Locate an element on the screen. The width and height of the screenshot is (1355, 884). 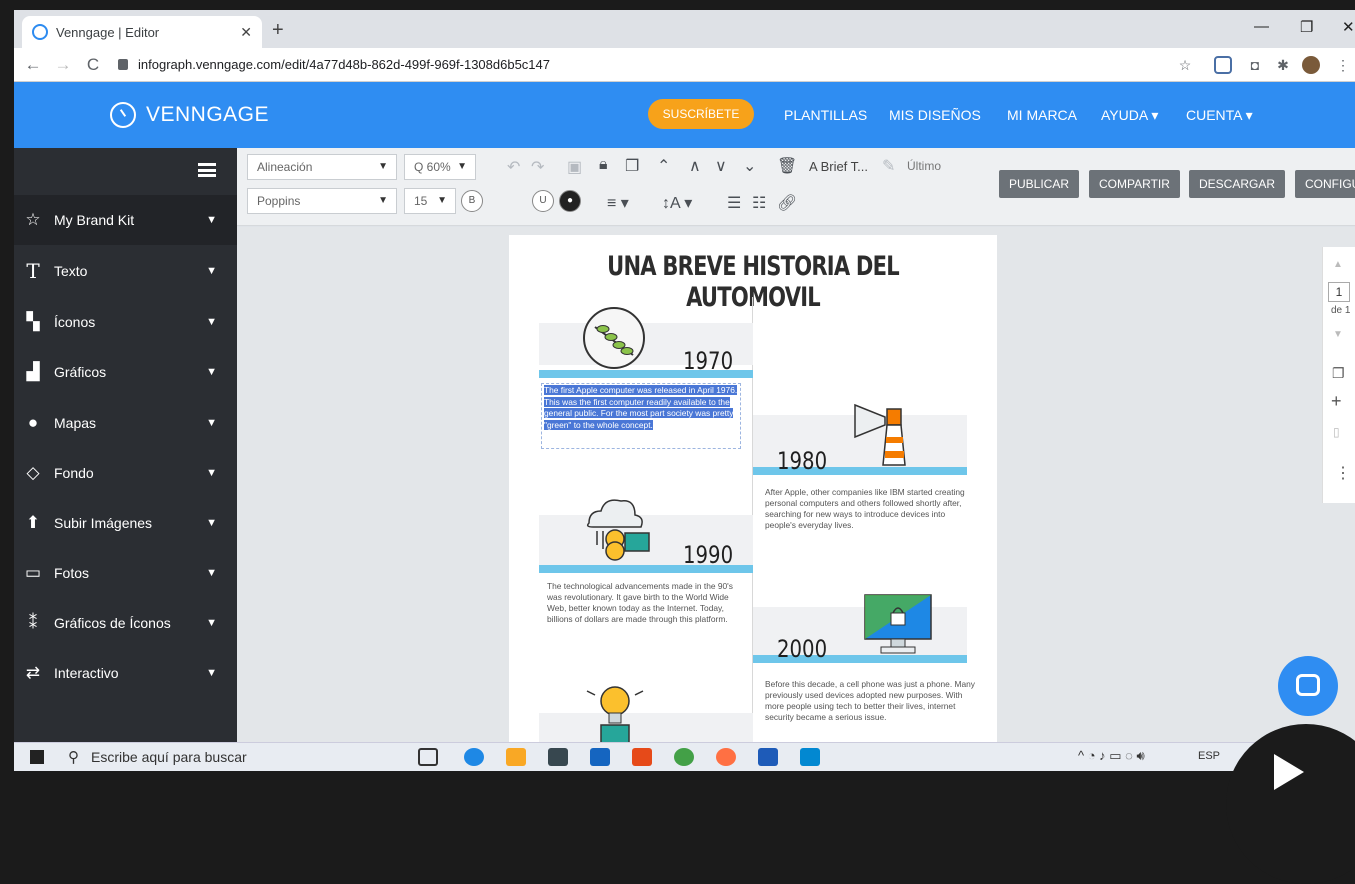
sidebar-item-interactivo: ⇄ Interactivo ▼ is located at coordinates (125, 673).